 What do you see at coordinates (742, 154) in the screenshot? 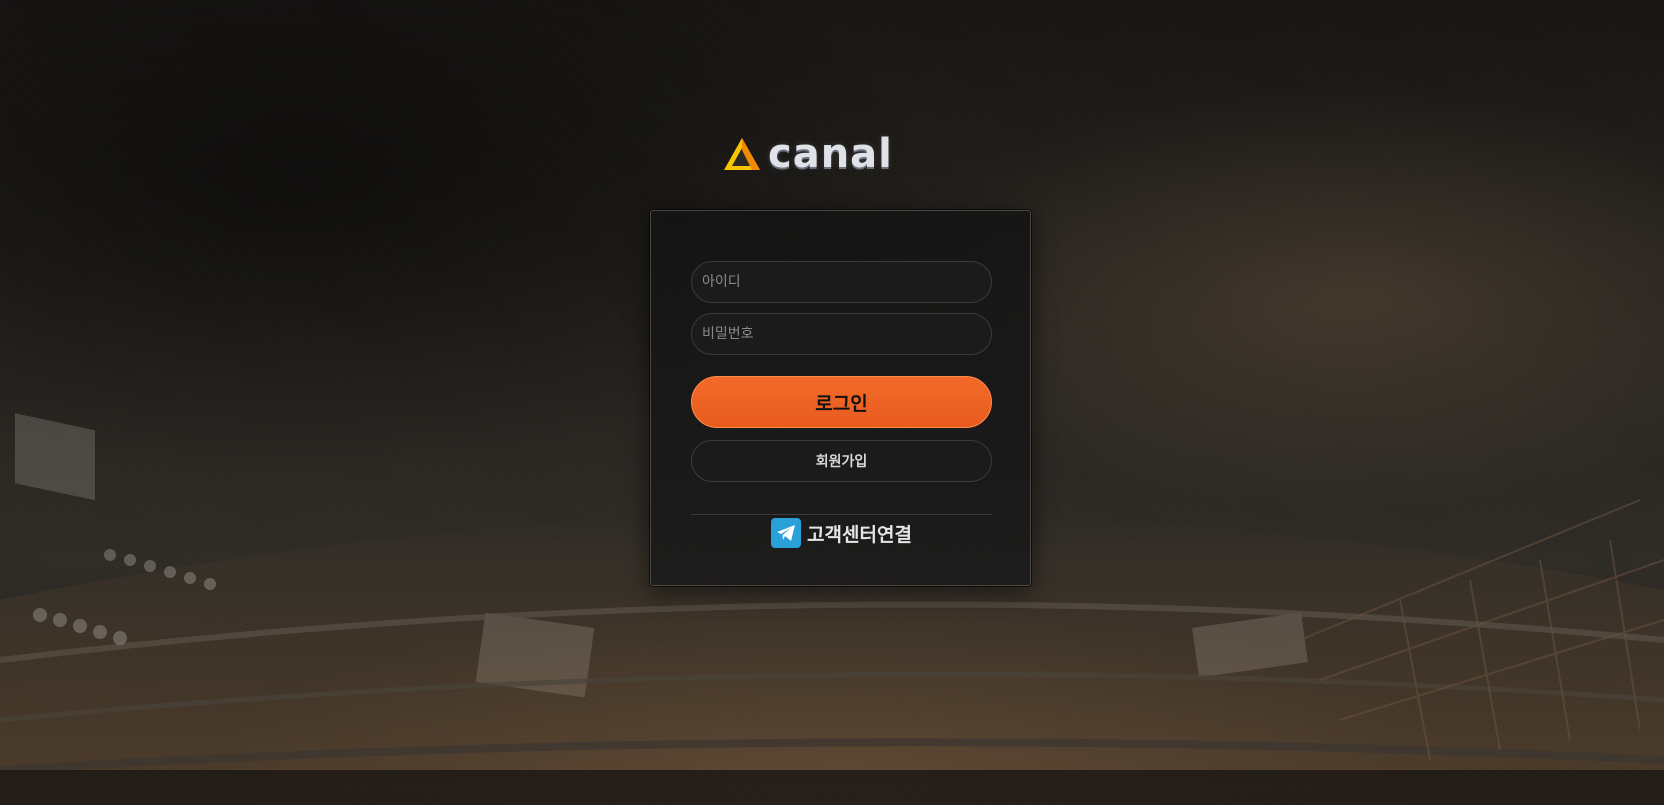
I see `logo-triangle-icon` at bounding box center [742, 154].